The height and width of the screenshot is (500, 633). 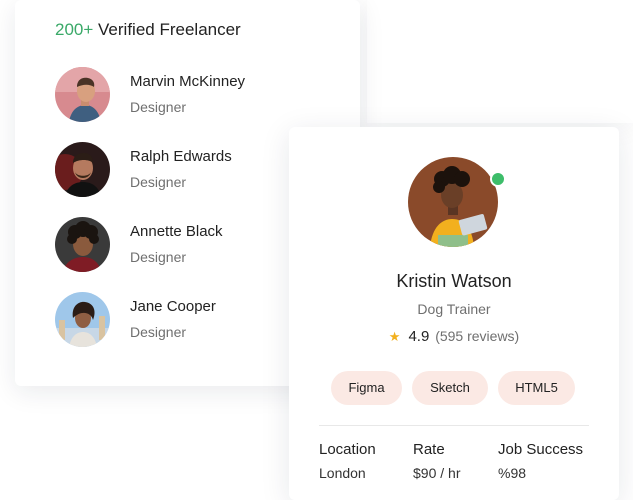 What do you see at coordinates (540, 461) in the screenshot?
I see `stat-job-success: Job Success %98` at bounding box center [540, 461].